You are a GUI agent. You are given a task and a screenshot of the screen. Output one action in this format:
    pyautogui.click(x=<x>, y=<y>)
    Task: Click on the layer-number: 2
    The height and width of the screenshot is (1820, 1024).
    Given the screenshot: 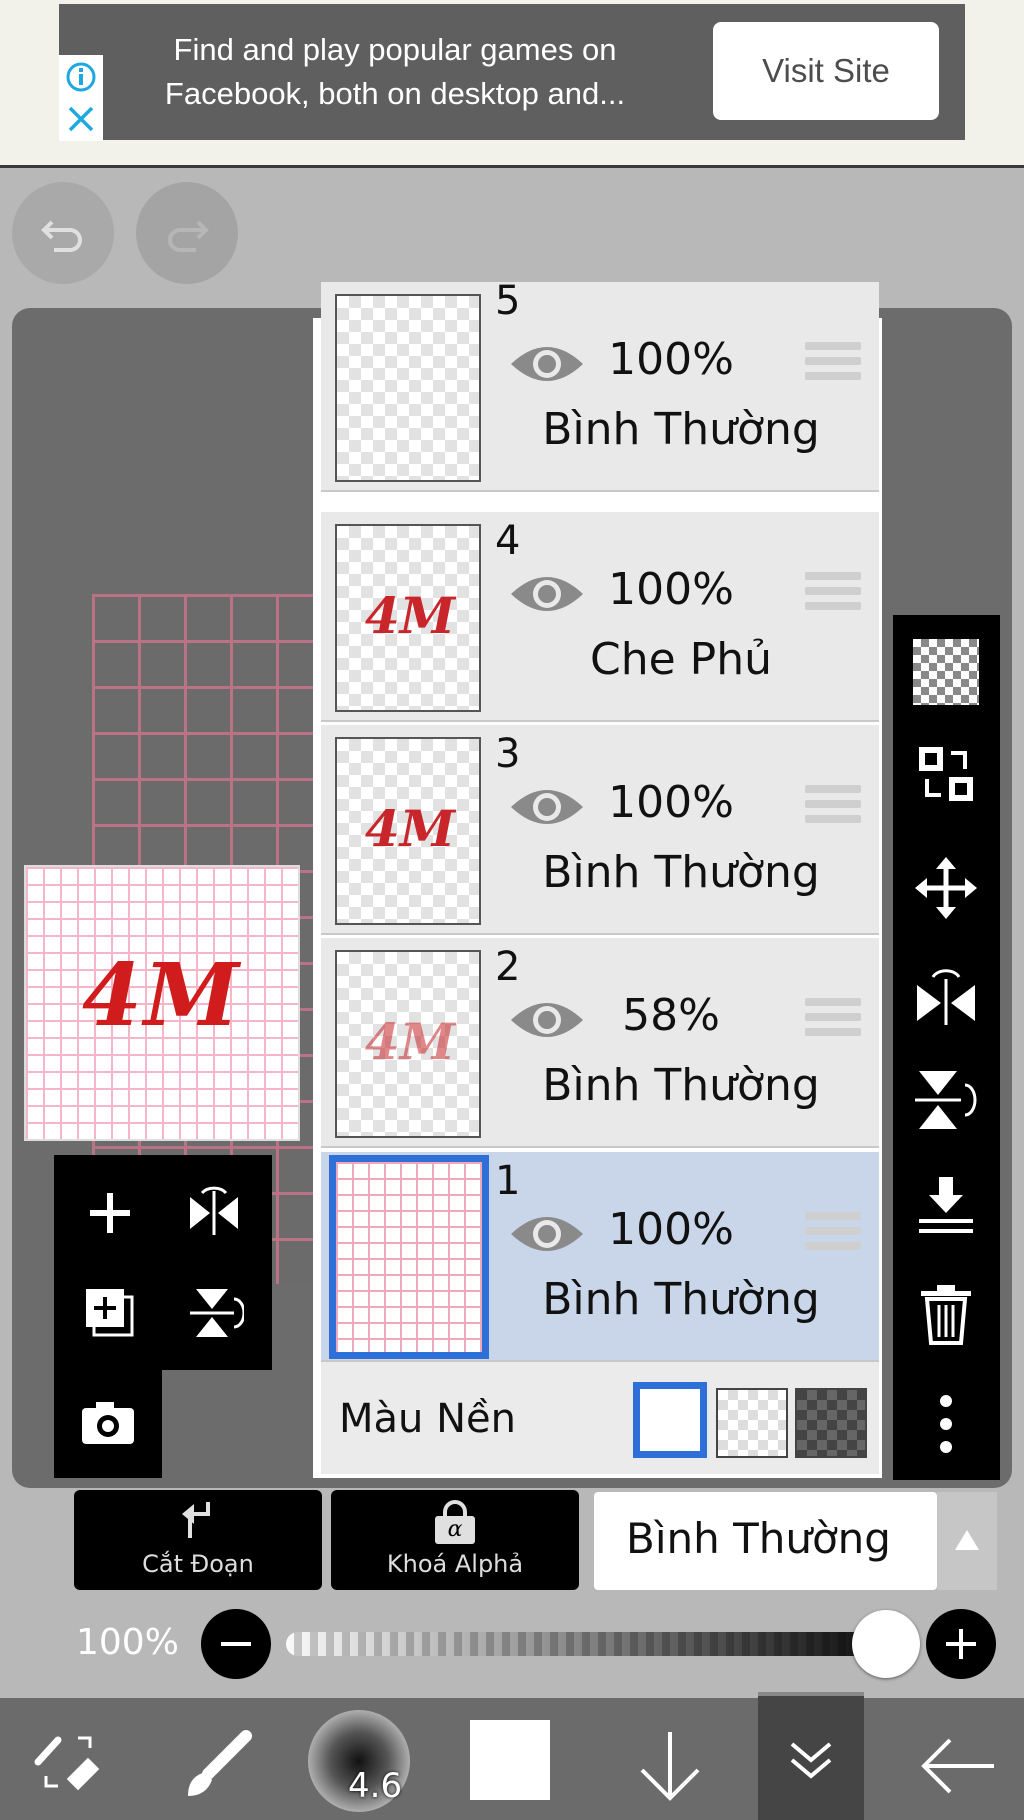 What is the action you would take?
    pyautogui.click(x=508, y=967)
    